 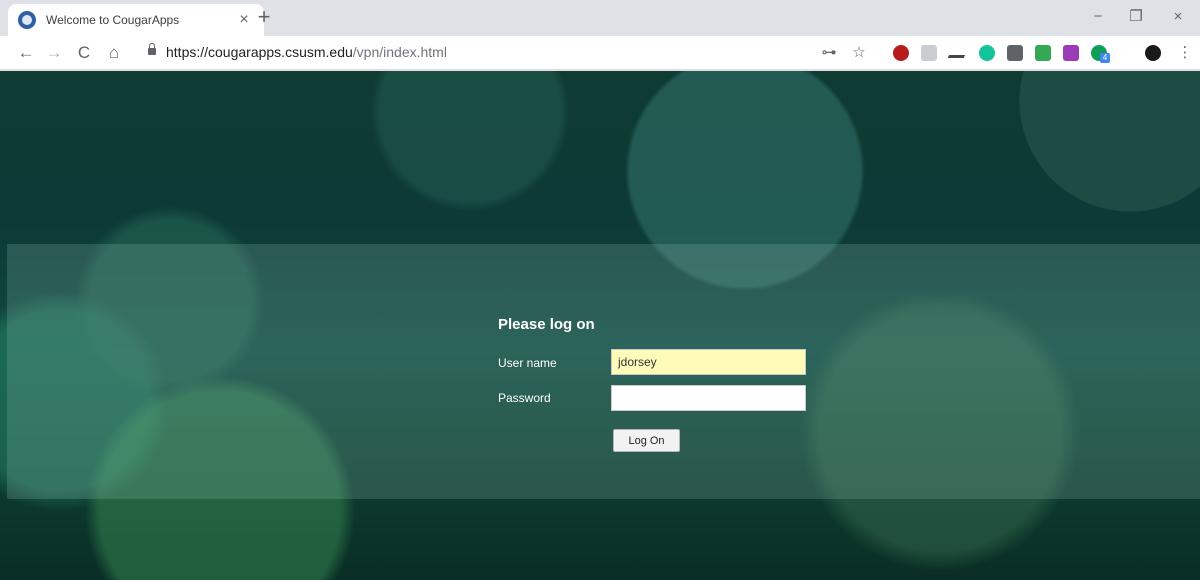 I want to click on browser-tab-strip: Welcome to CougarApps × + − ❐ ×, so click(x=600, y=18).